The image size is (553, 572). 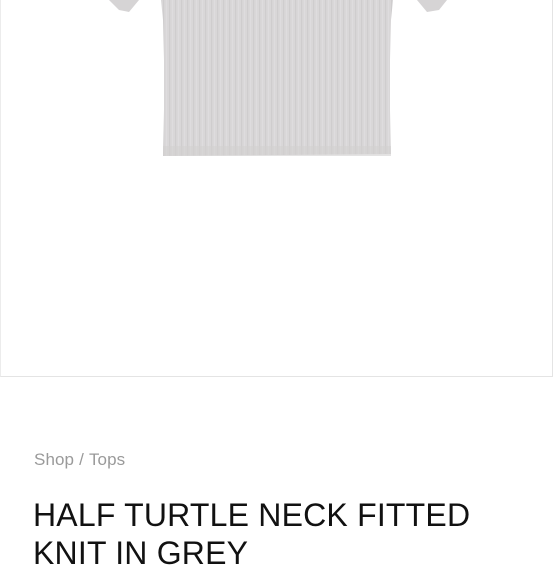 I want to click on breadcrumb: Shop / Tops, so click(x=79, y=460).